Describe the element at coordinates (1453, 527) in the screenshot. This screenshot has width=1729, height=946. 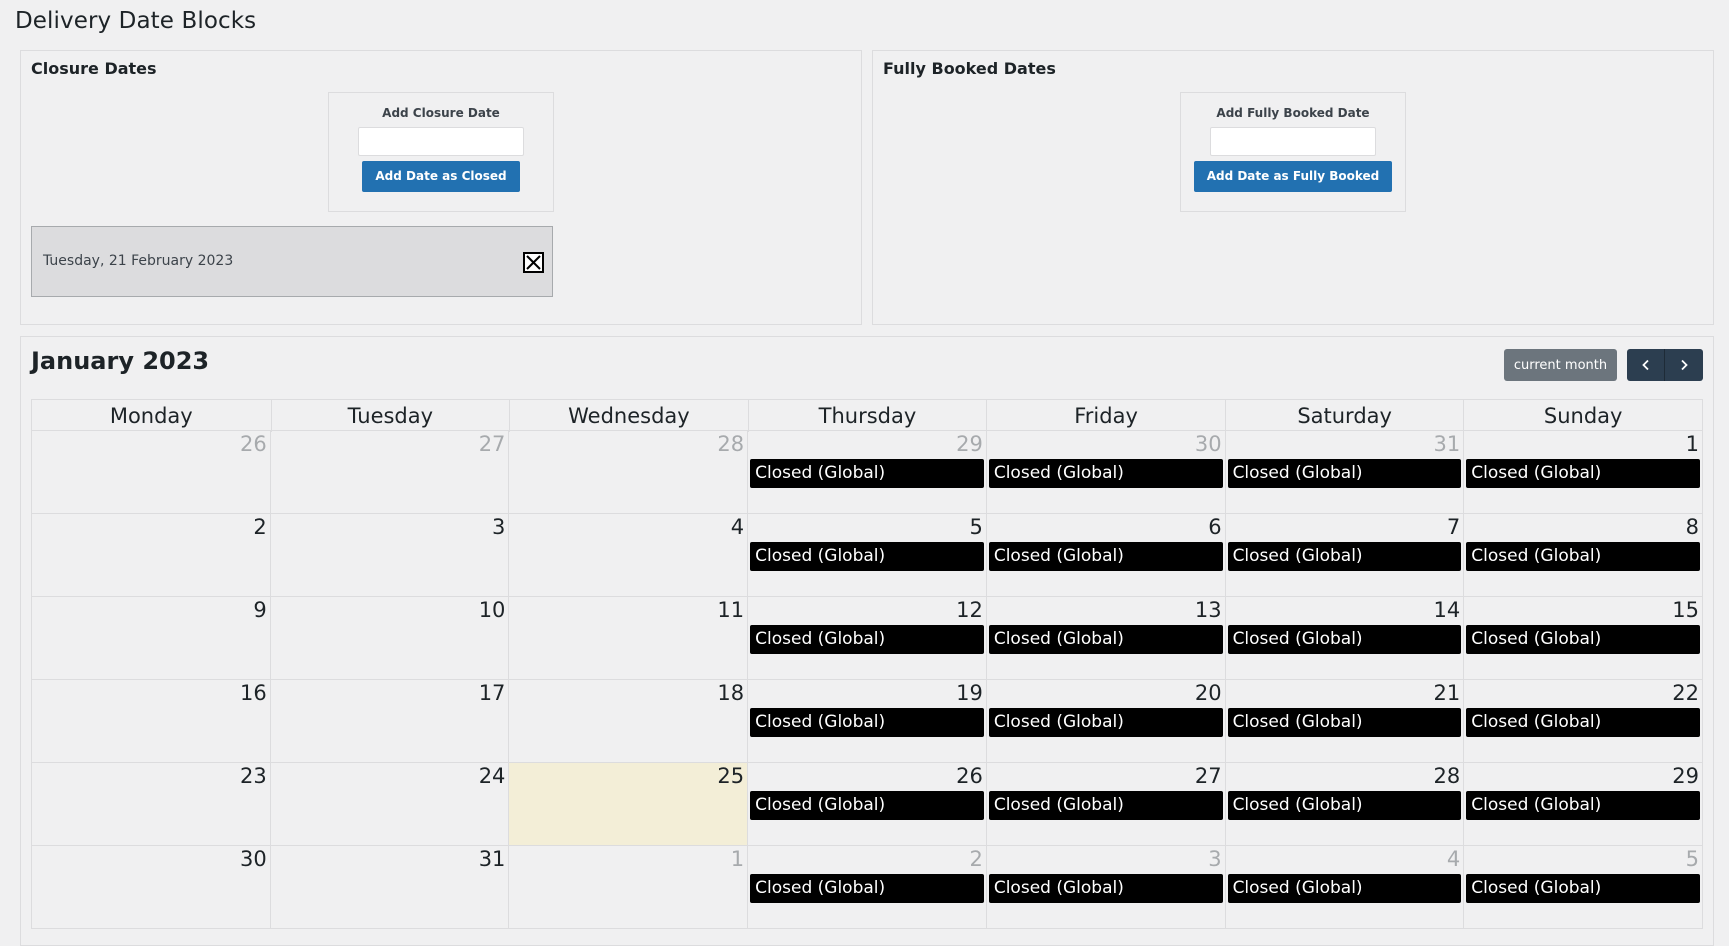
I see `day-number: 7` at that location.